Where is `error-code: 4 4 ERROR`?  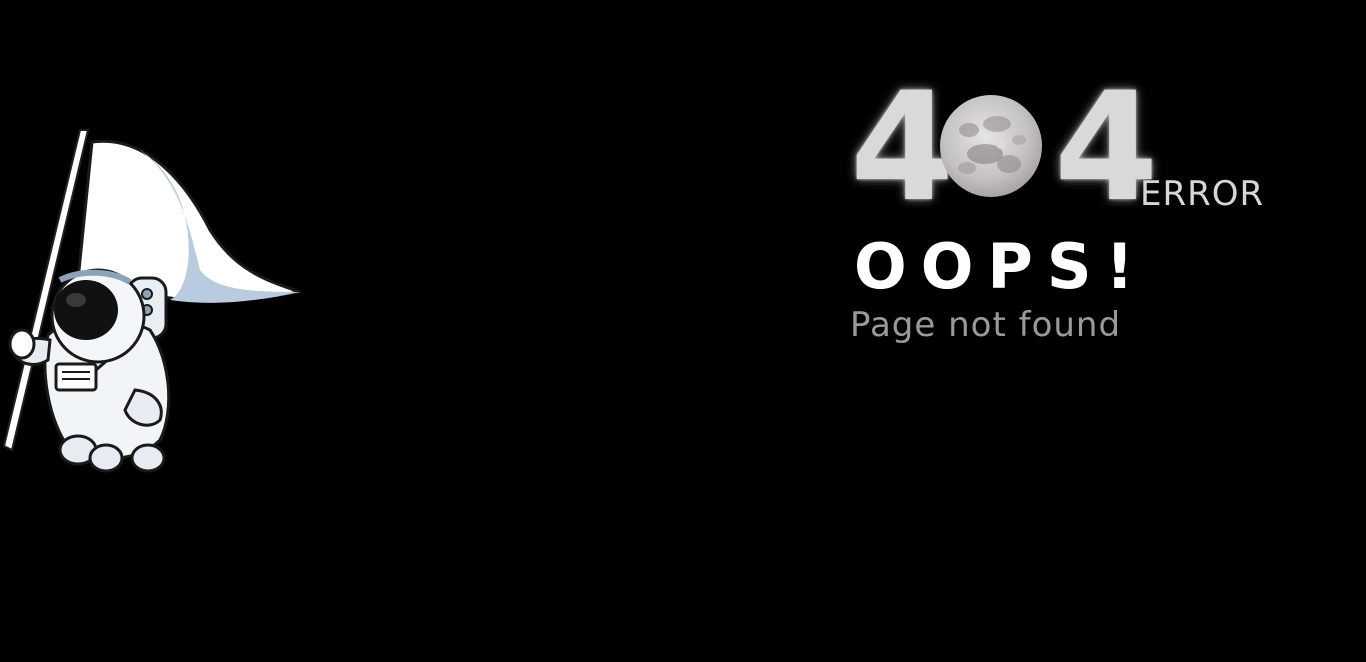
error-code: 4 4 ERROR is located at coordinates (1058, 148).